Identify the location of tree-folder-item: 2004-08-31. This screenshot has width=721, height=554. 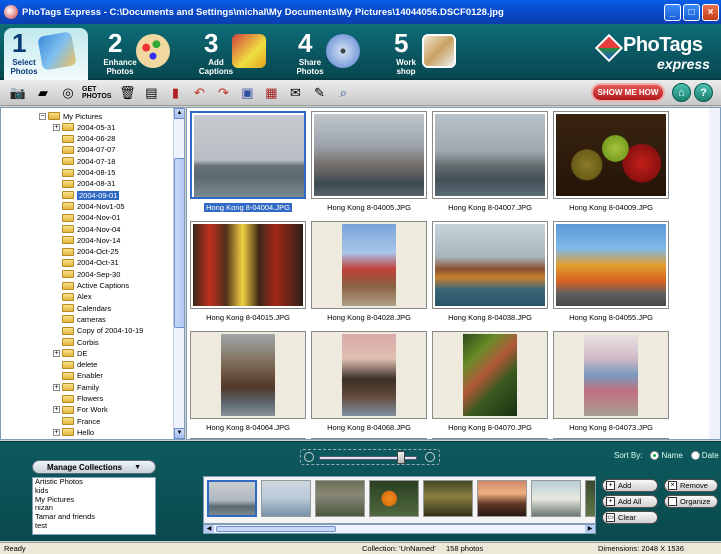
(84, 184).